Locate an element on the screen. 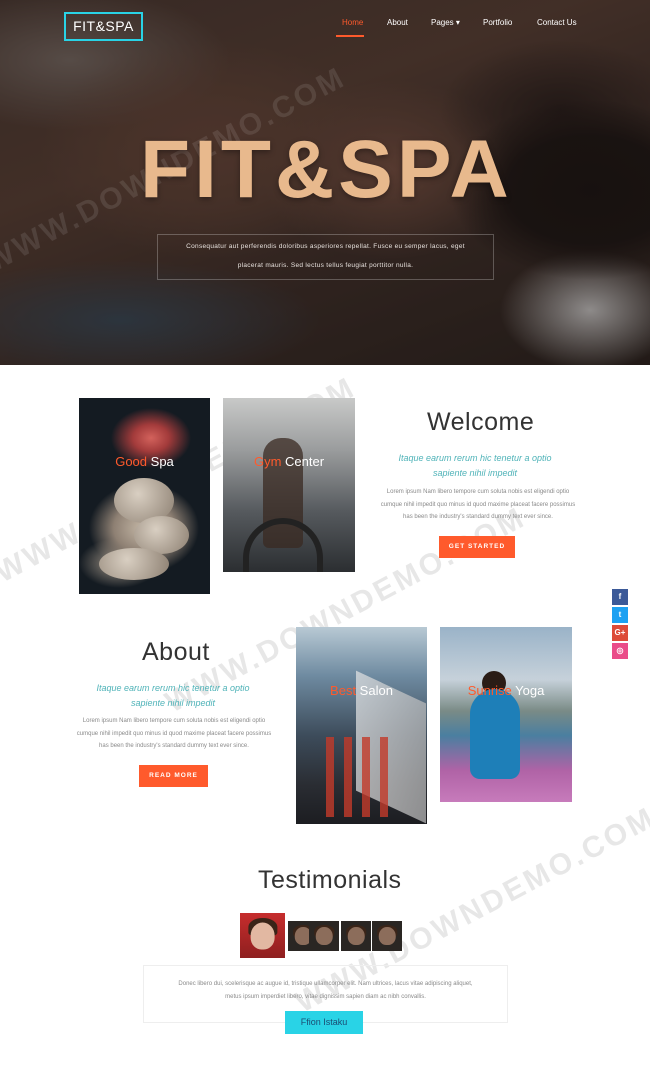 This screenshot has width=650, height=1079. service-label: Sunrise Yoga is located at coordinates (506, 690).